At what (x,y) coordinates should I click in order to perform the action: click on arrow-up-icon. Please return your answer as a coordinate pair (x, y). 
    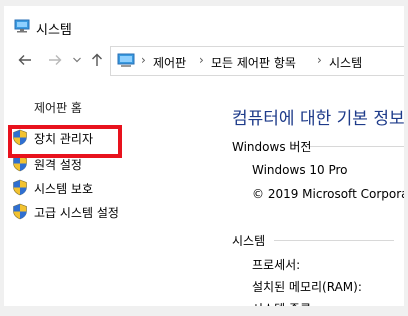
    Looking at the image, I should click on (97, 59).